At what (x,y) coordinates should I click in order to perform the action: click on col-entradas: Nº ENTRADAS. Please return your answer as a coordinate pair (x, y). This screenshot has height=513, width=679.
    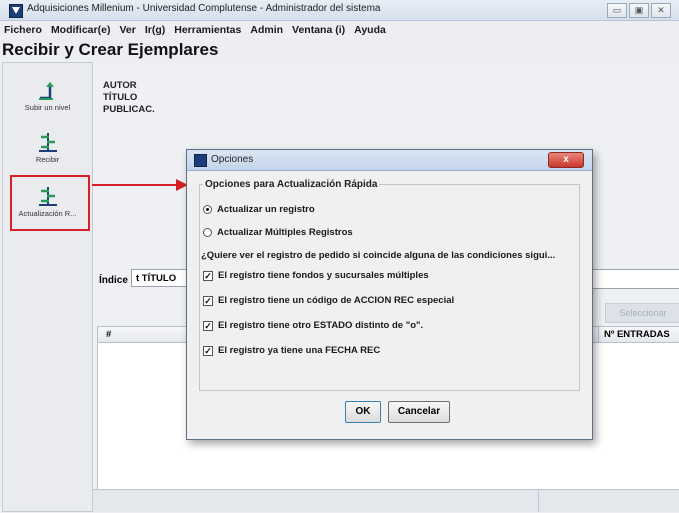
    Looking at the image, I should click on (637, 334).